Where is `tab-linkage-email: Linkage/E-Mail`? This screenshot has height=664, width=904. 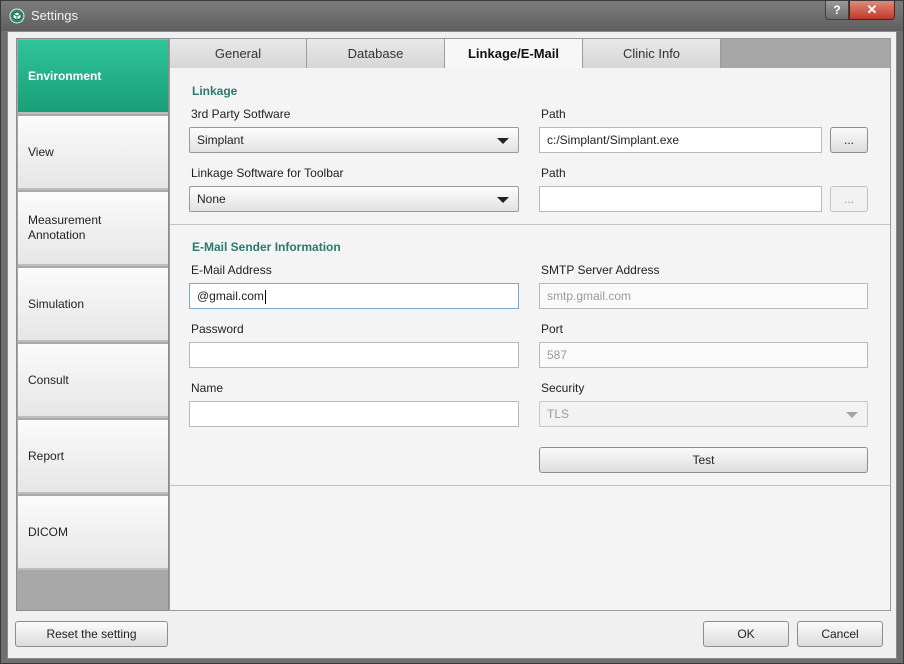 tab-linkage-email: Linkage/E-Mail is located at coordinates (514, 53).